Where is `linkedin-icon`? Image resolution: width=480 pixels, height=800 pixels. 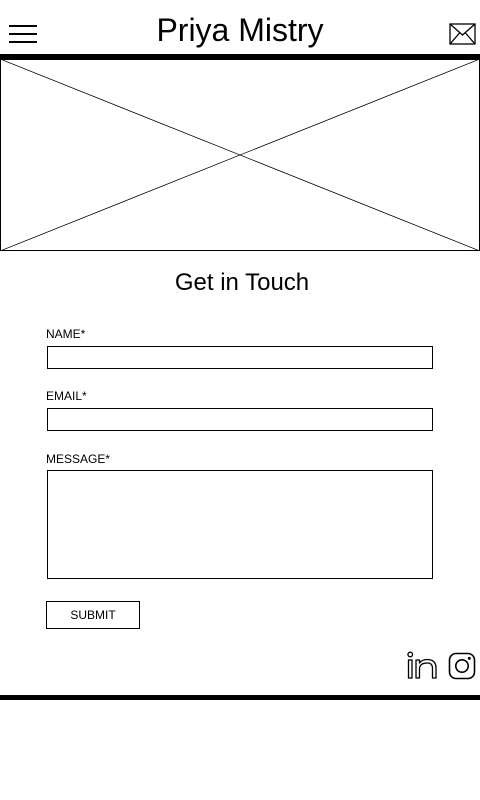 linkedin-icon is located at coordinates (422, 665).